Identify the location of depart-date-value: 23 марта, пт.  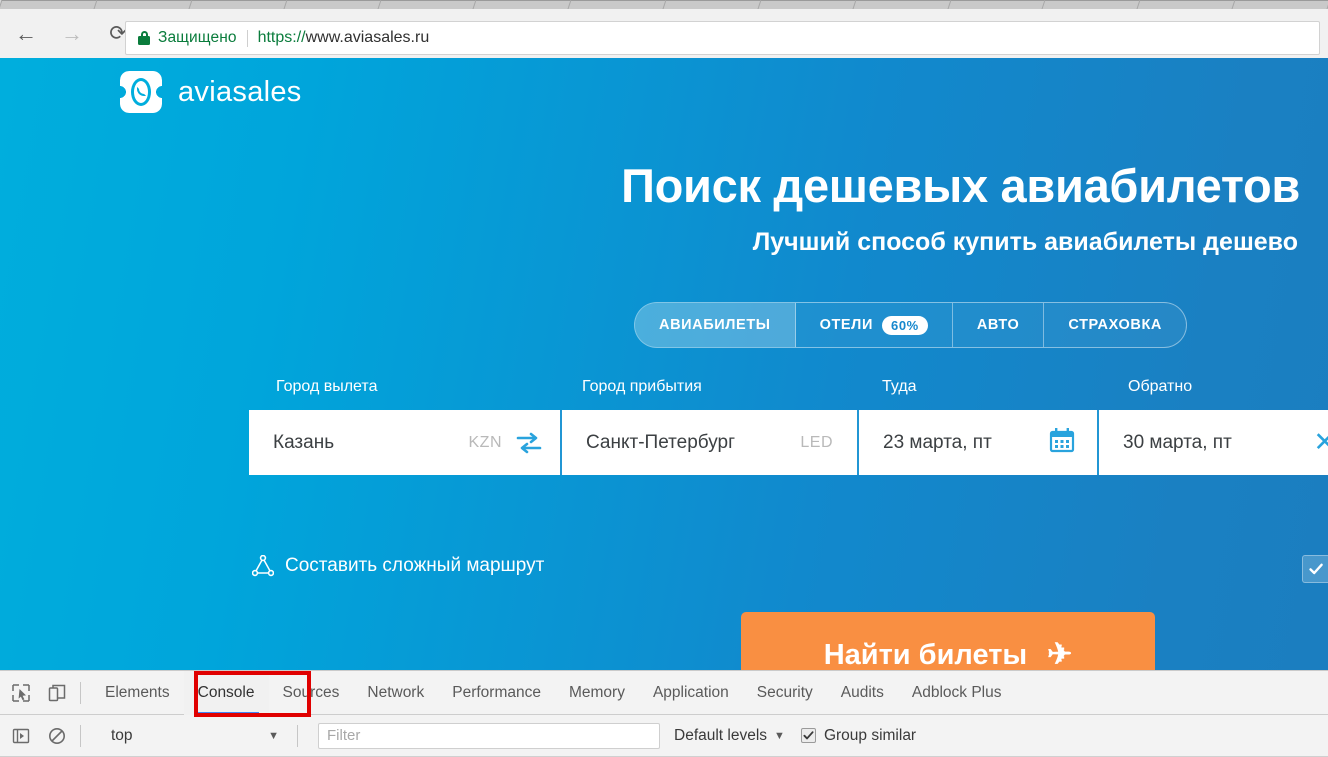
(937, 442).